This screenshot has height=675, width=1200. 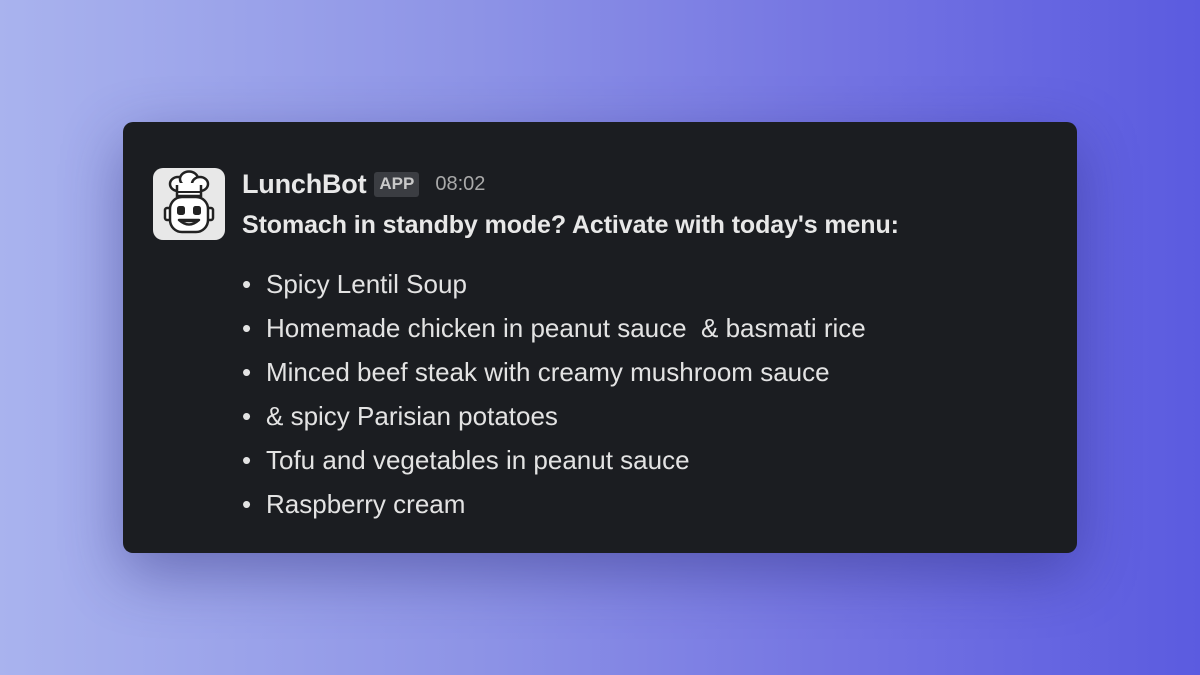 I want to click on chef-robot-icon, so click(x=189, y=202).